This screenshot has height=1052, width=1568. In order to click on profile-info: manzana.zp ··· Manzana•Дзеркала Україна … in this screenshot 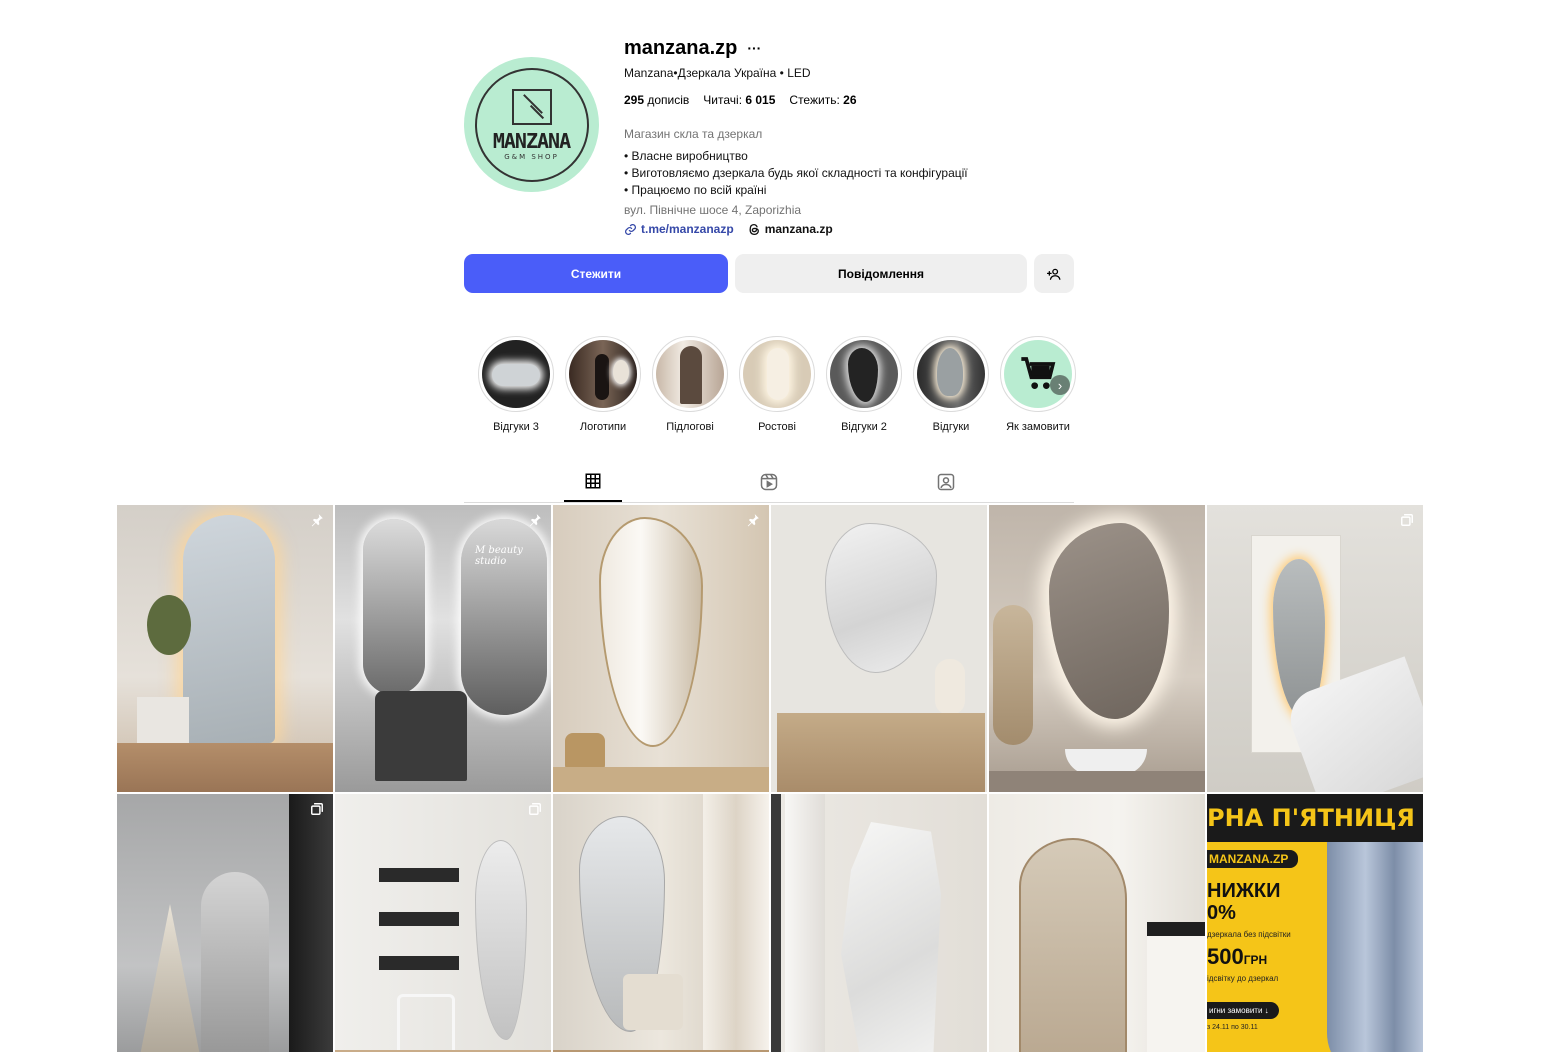, I will do `click(854, 136)`.